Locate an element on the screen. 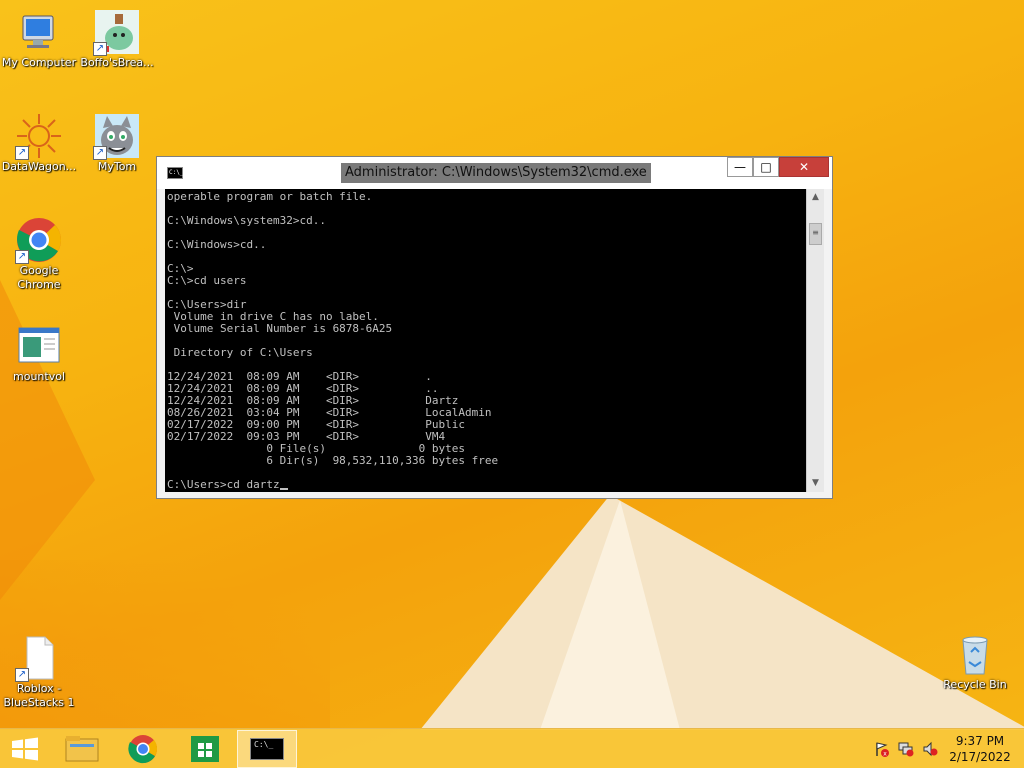 Image resolution: width=1024 pixels, height=768 pixels. scroll-down-arrow-icon: ▼ is located at coordinates (815, 483).